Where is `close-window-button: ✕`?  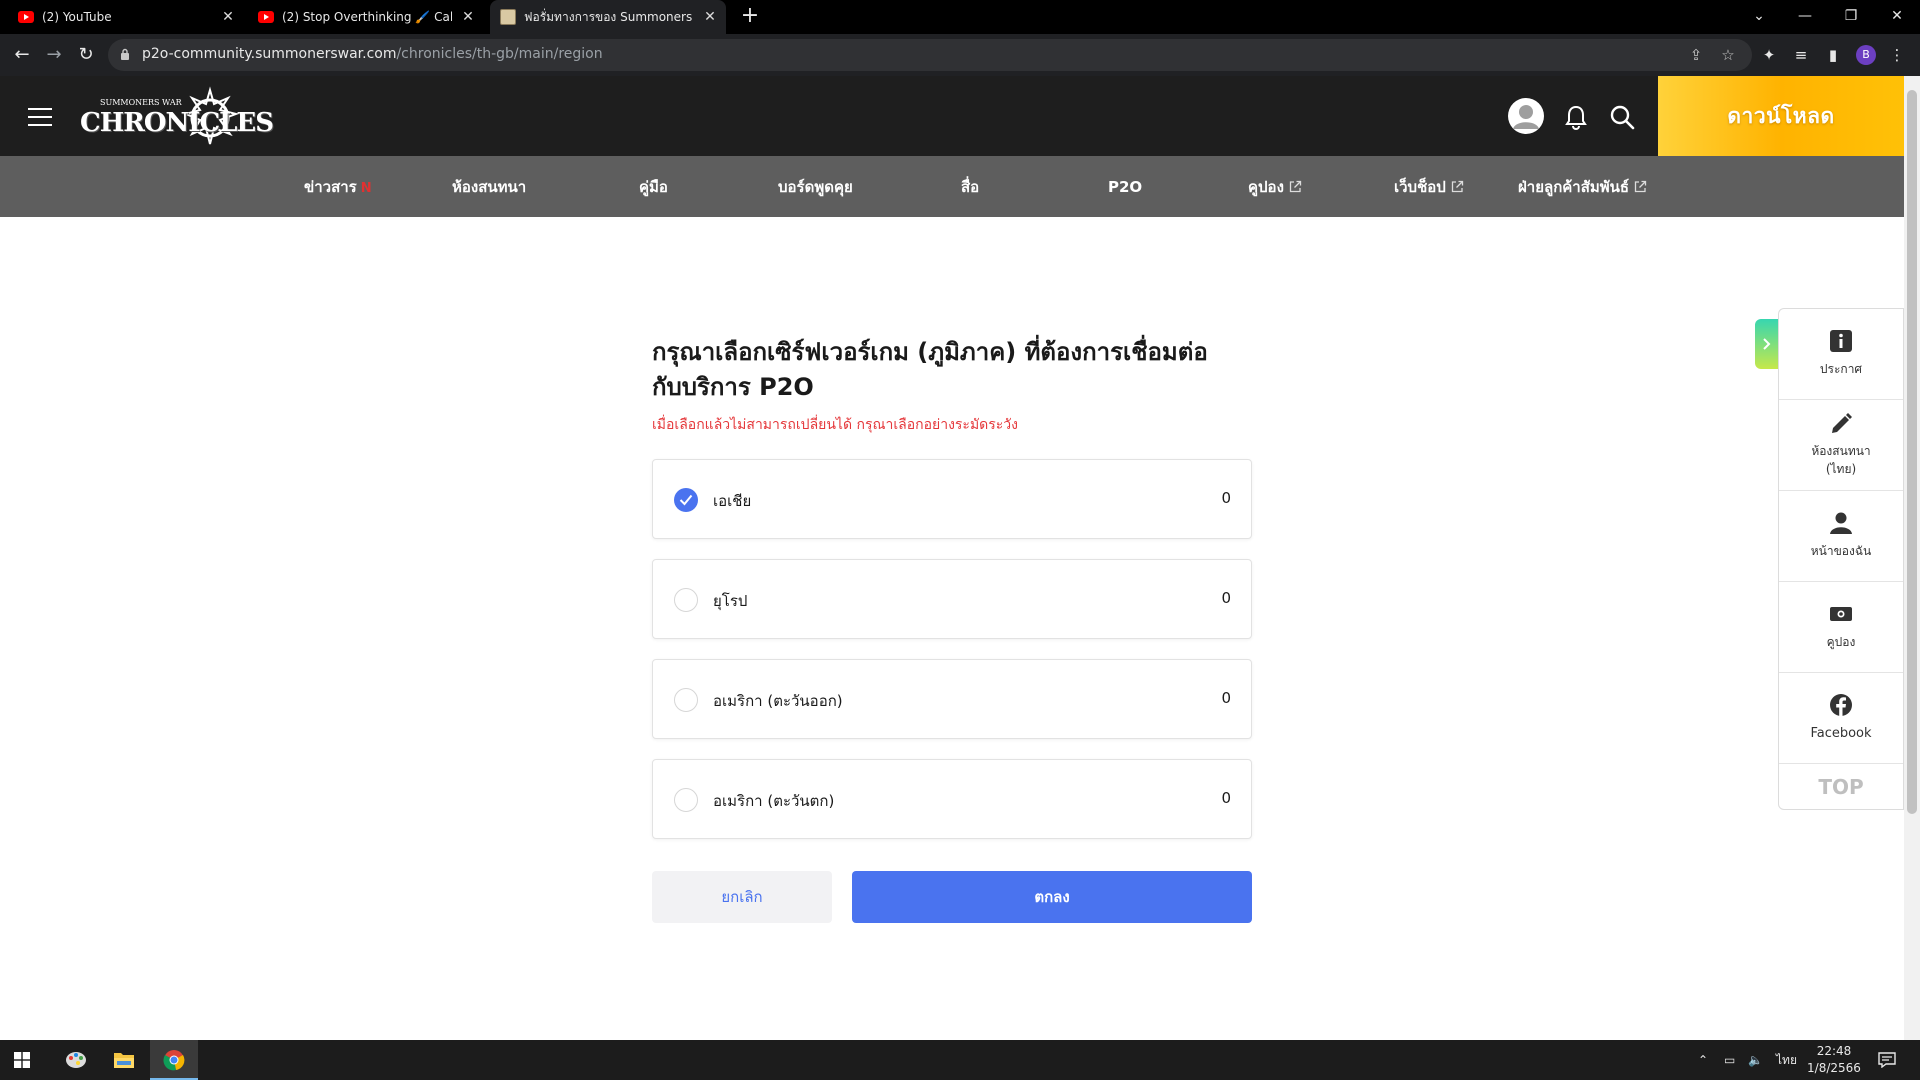 close-window-button: ✕ is located at coordinates (1897, 16).